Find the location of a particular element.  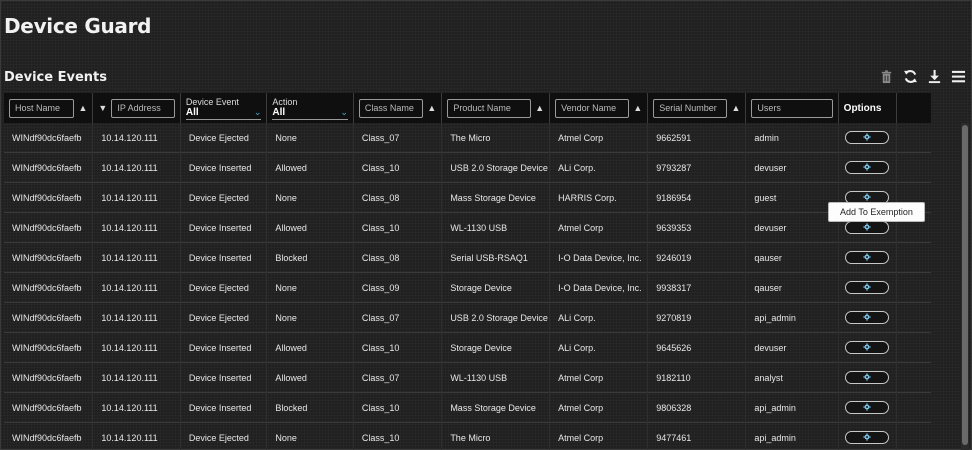

vertical-scrollbar is located at coordinates (965, 286).